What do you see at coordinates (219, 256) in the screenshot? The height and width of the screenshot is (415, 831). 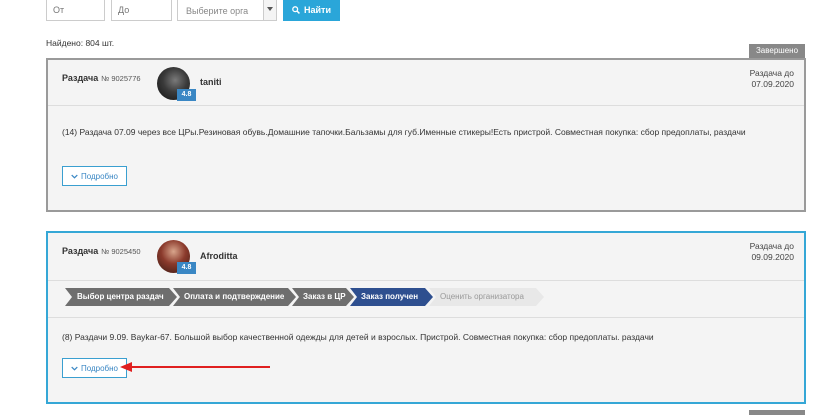 I see `organizer-username: Afroditta` at bounding box center [219, 256].